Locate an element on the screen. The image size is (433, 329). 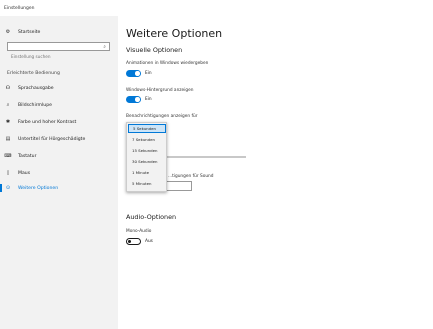
sidebar-item-weitere-optionen: ⊙ Weitere Optionen is located at coordinates (31, 188).